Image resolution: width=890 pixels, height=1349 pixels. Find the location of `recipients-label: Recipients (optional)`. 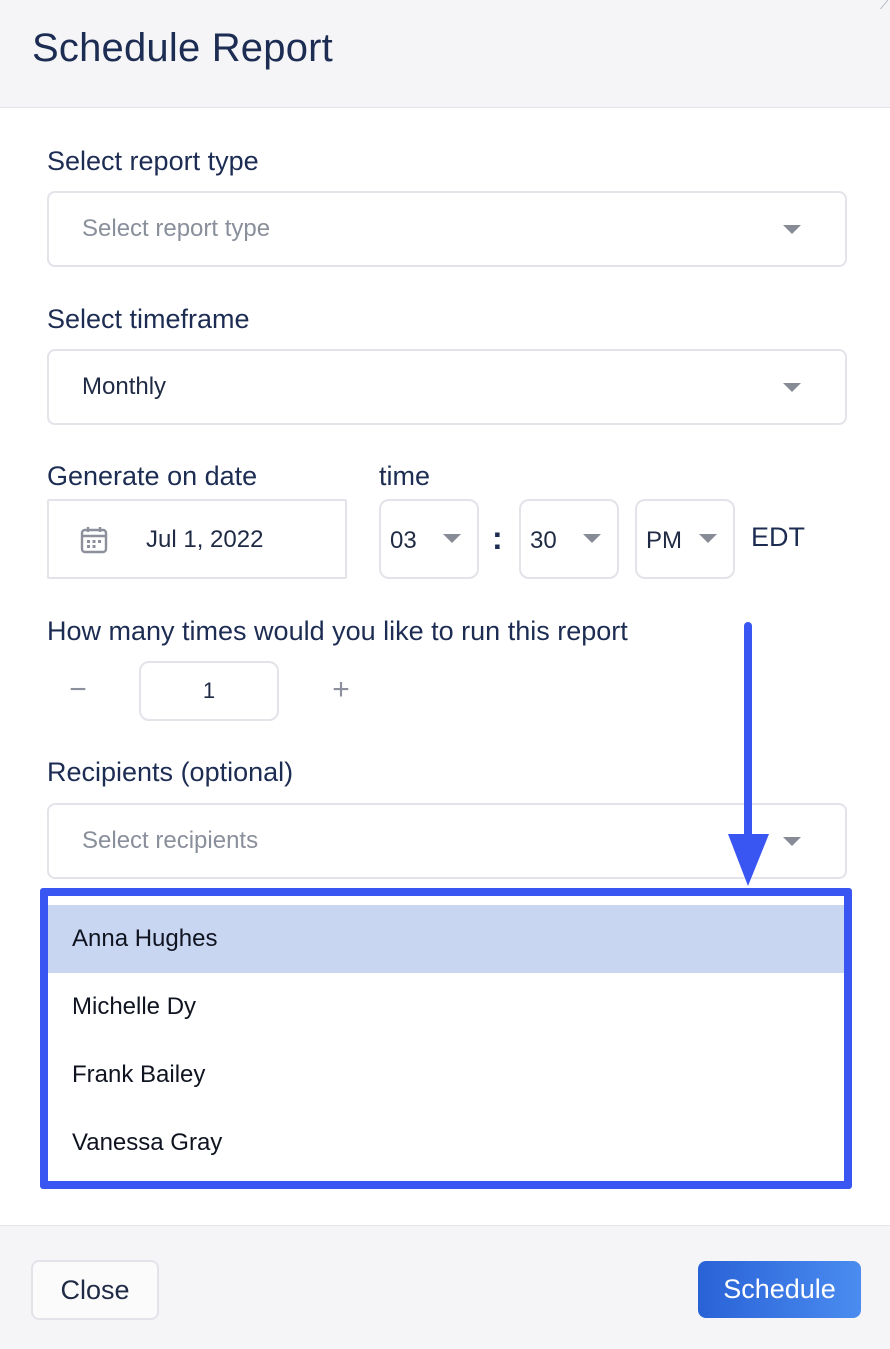

recipients-label: Recipients (optional) is located at coordinates (170, 772).